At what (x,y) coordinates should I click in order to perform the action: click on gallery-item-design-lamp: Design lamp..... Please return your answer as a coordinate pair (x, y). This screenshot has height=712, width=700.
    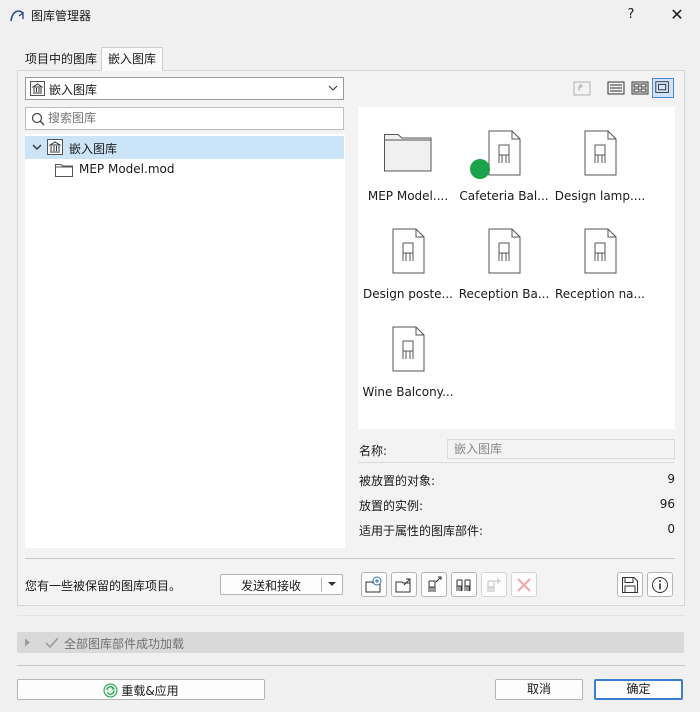
    Looking at the image, I should click on (600, 163).